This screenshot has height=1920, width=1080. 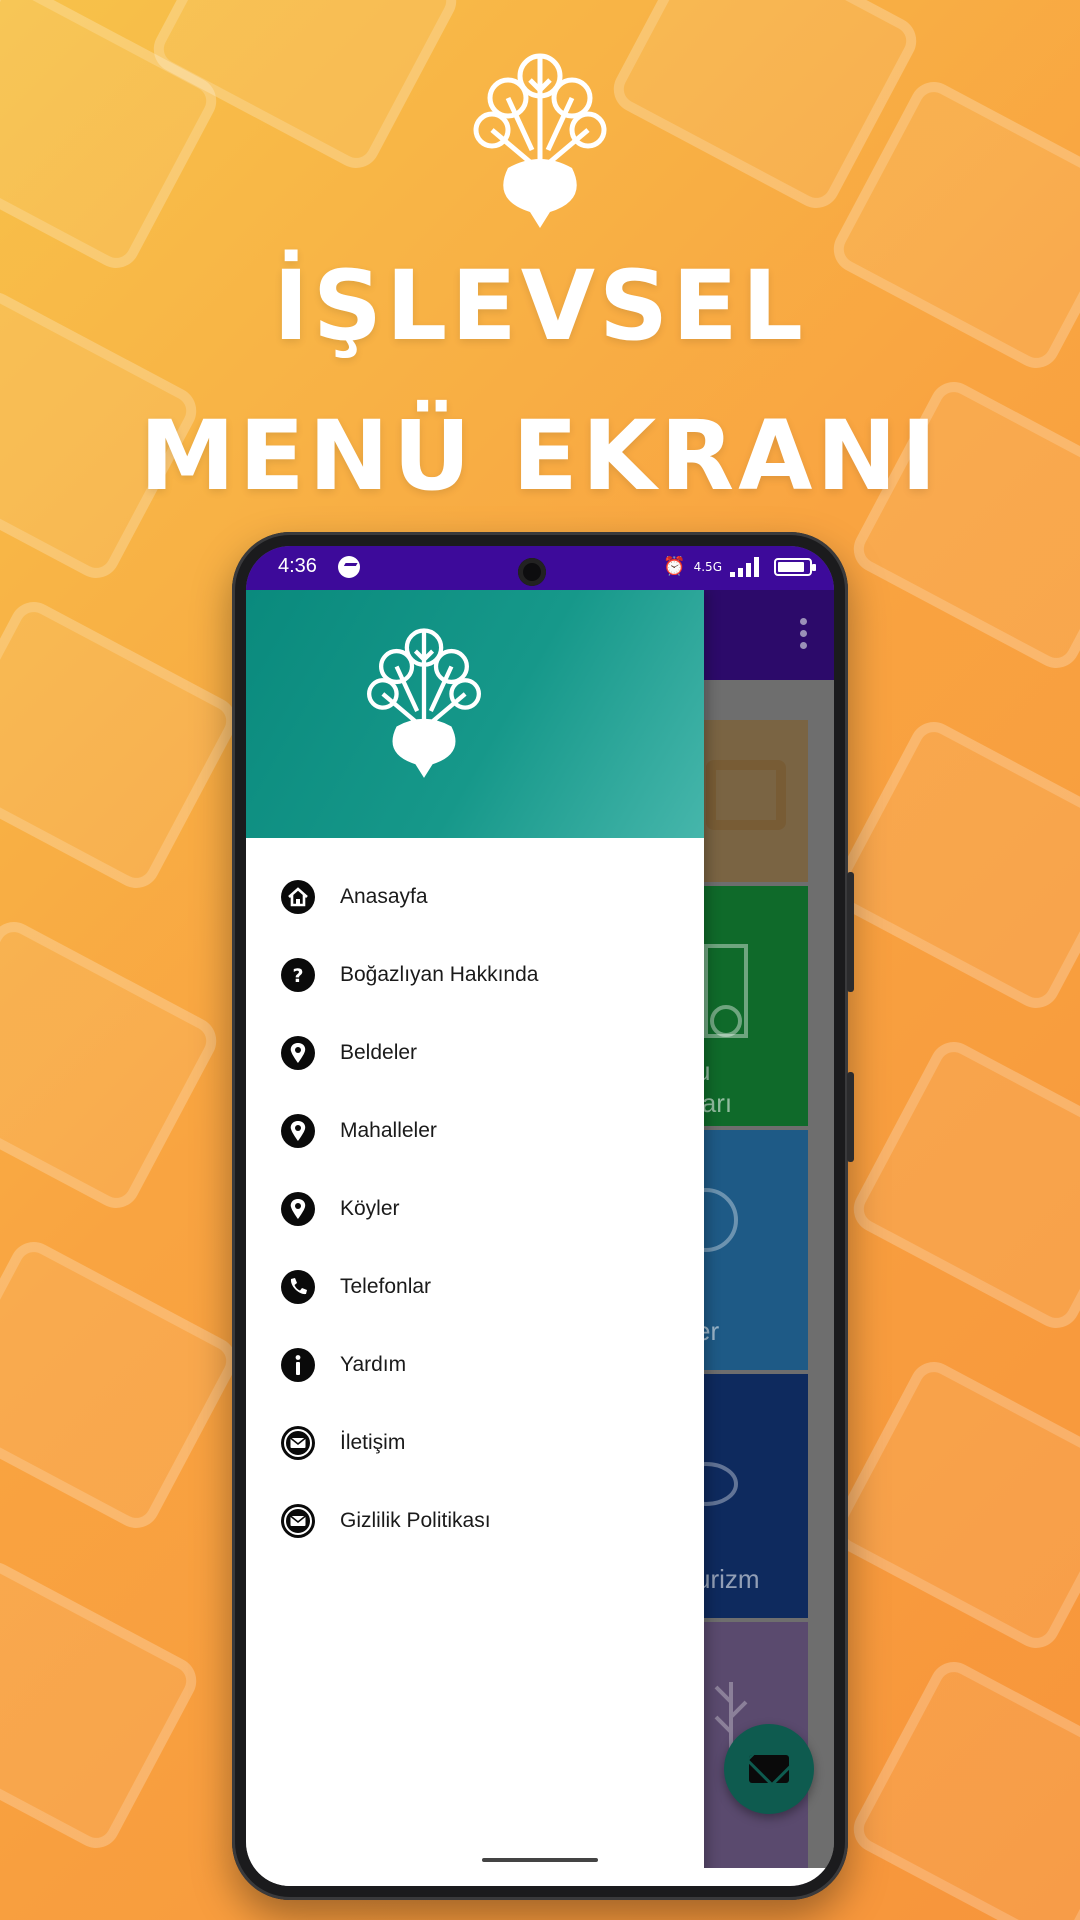 I want to click on envelope-icon, so click(x=769, y=1769).